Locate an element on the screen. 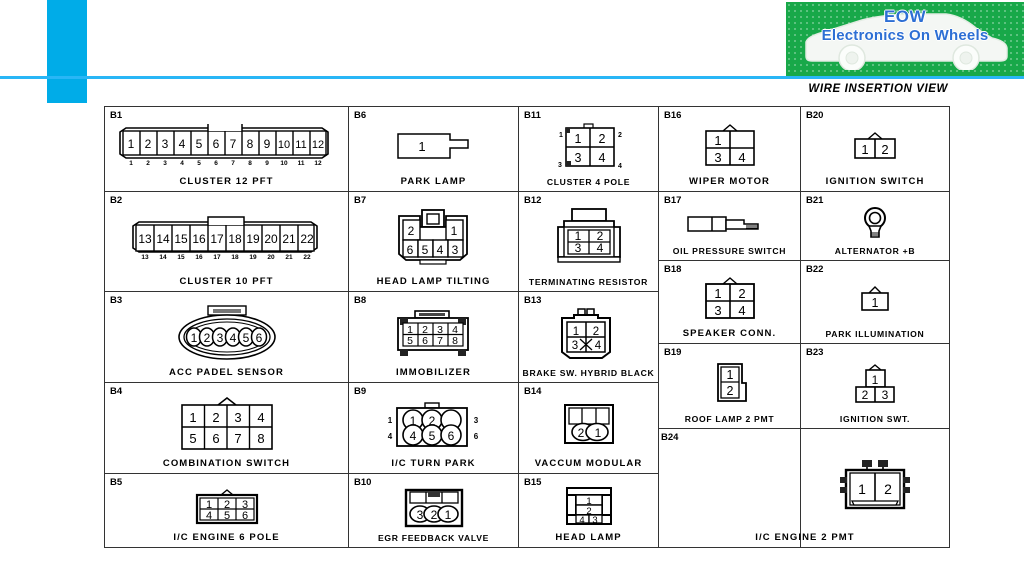  svg-text: 20 is located at coordinates (271, 257).